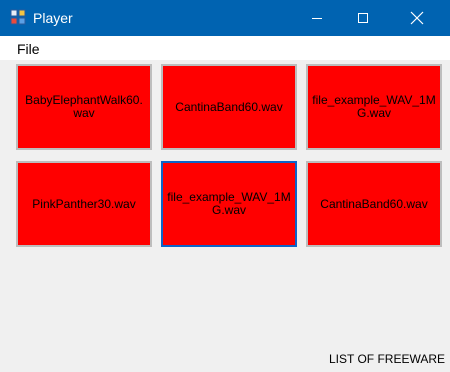 The height and width of the screenshot is (372, 450). I want to click on window-title: Player, so click(53, 18).